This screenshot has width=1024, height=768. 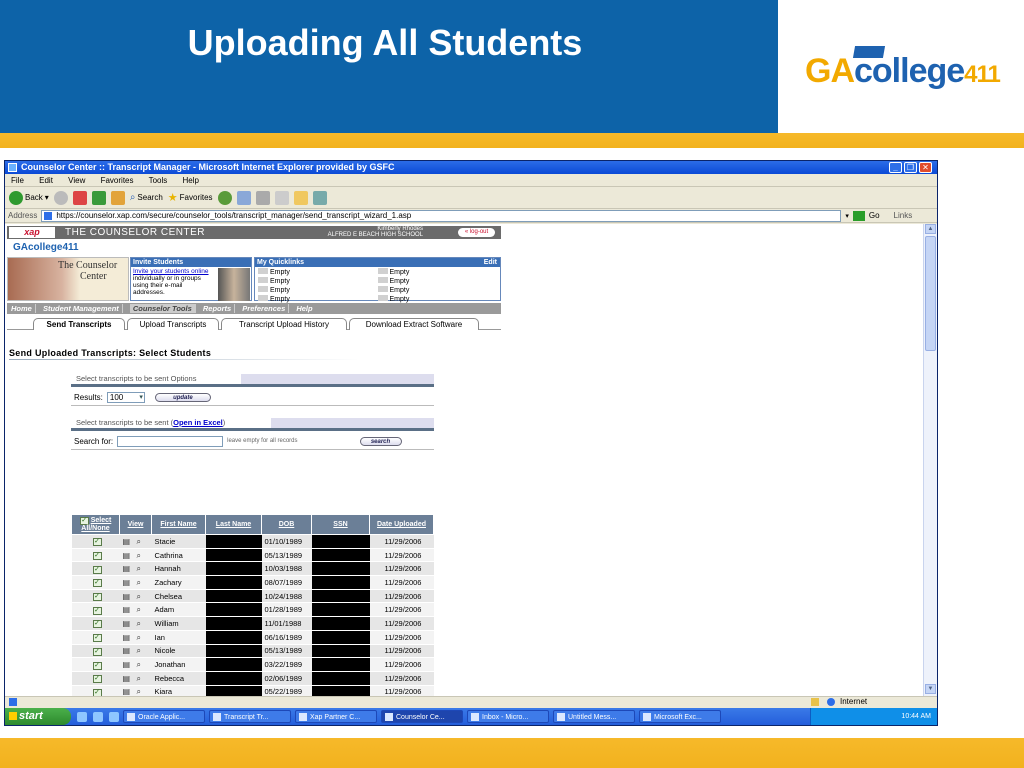 What do you see at coordinates (114, 716) in the screenshot?
I see `quicklaunch-desktop-icon` at bounding box center [114, 716].